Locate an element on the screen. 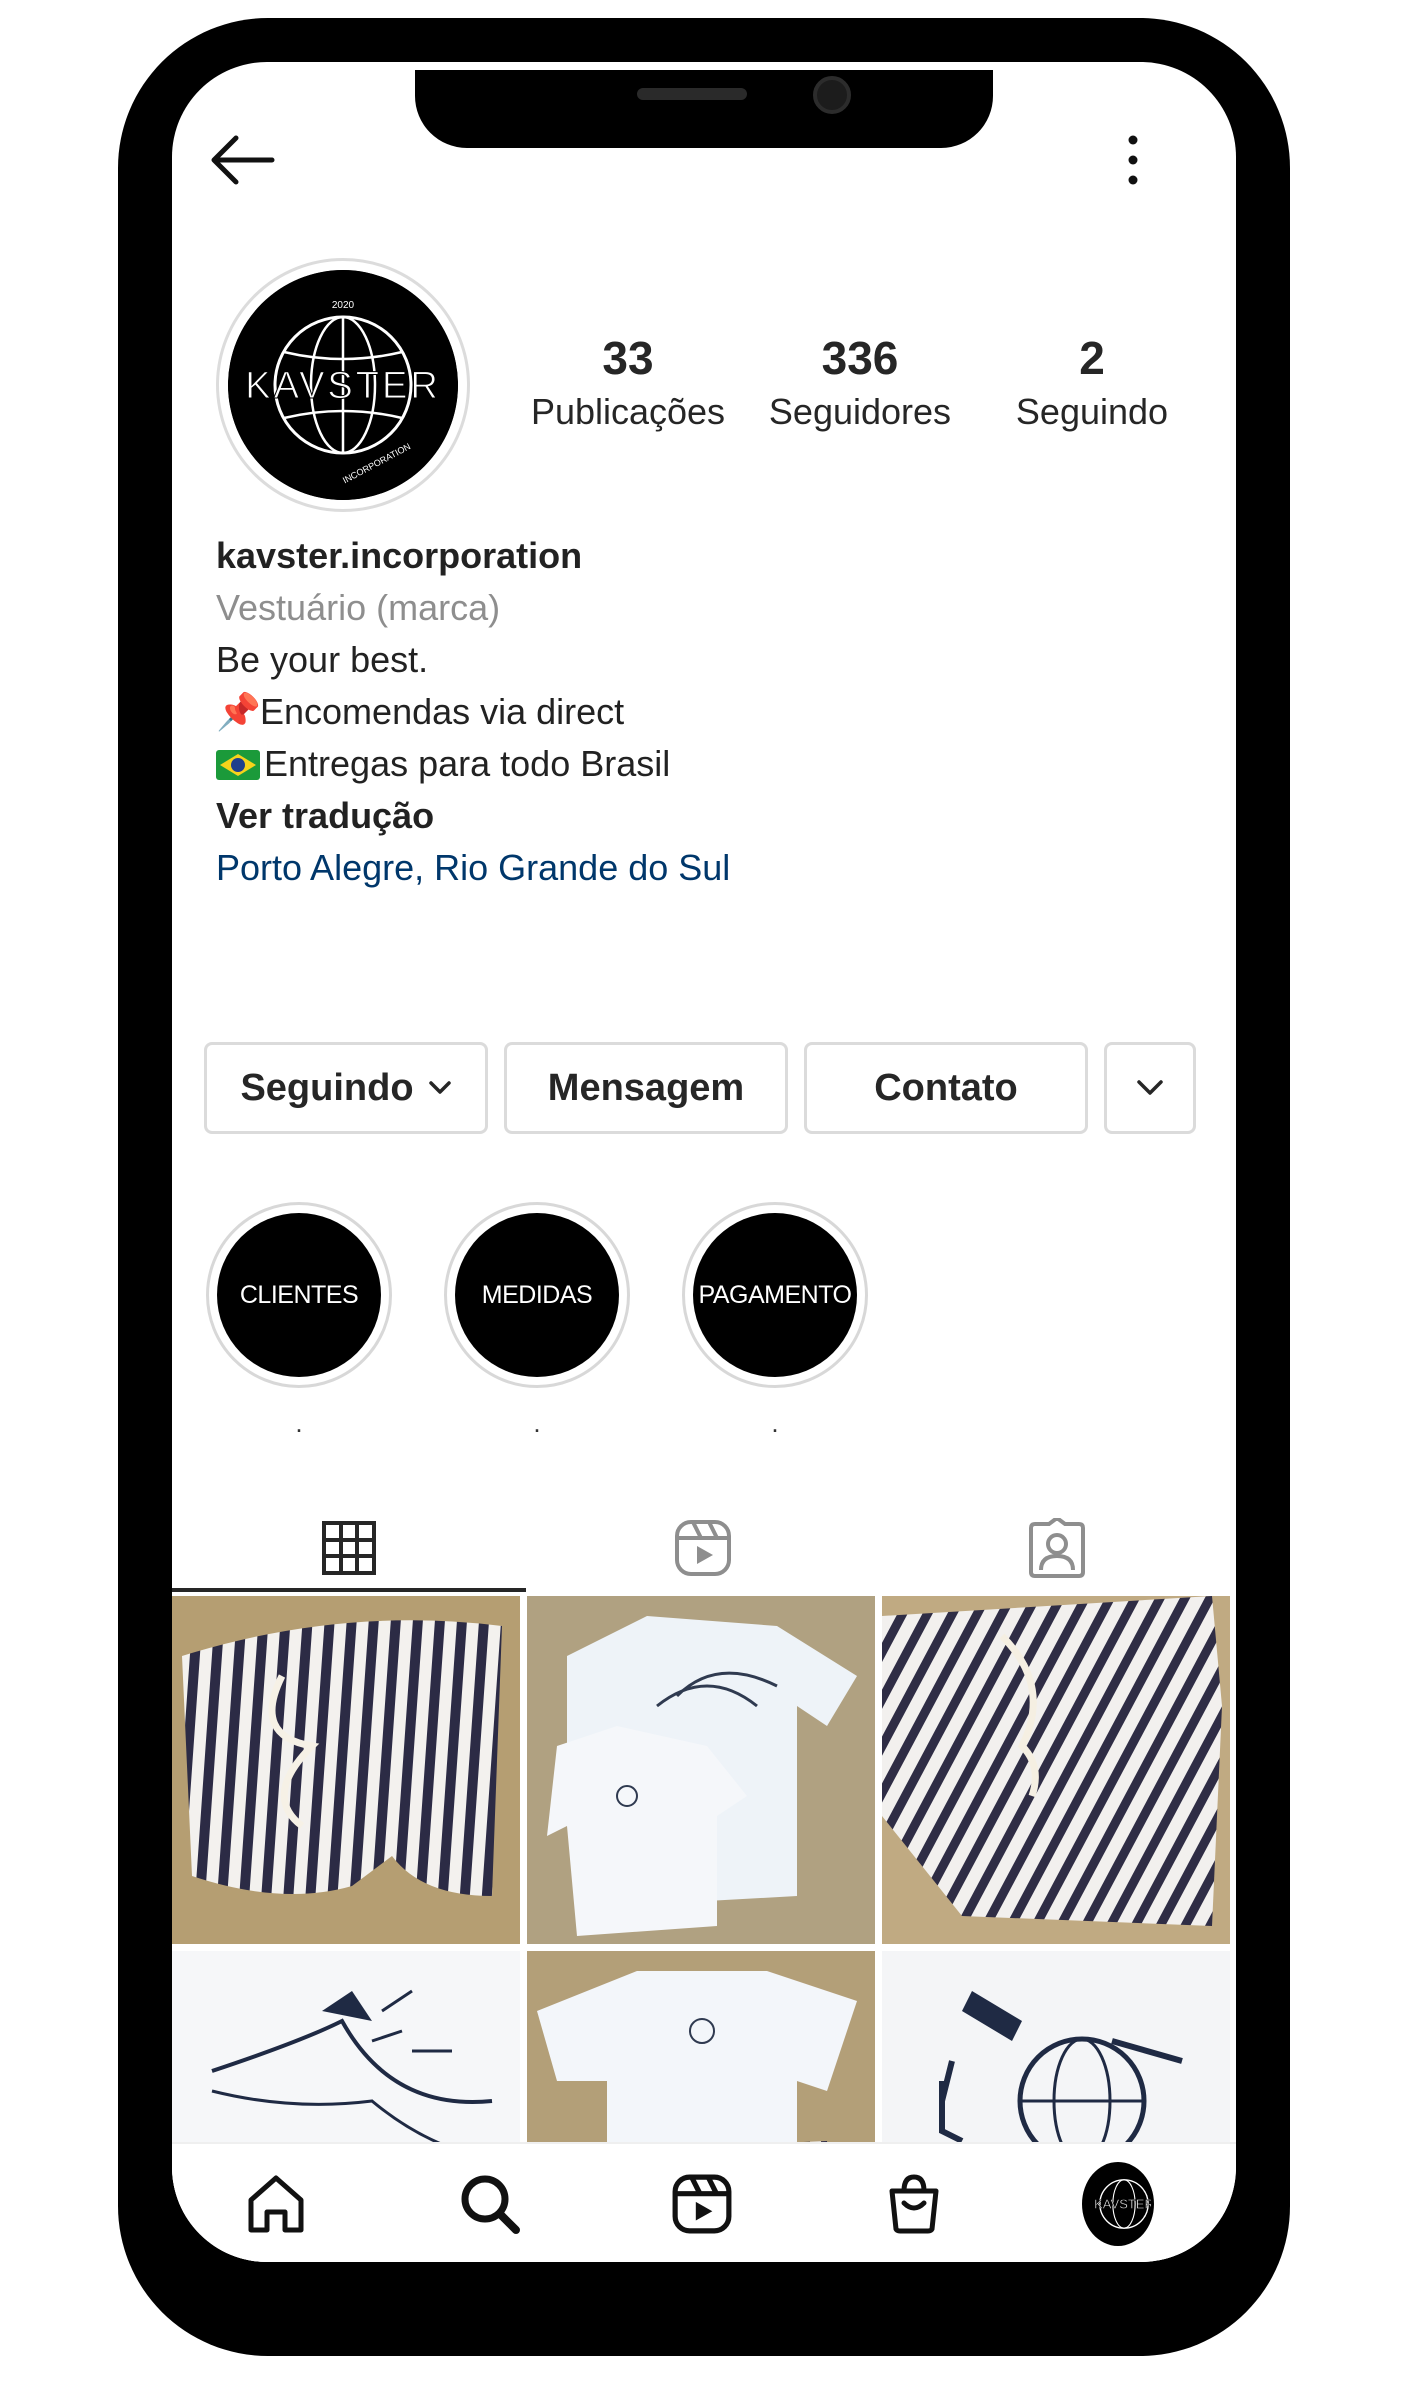 Image resolution: width=1416 pixels, height=2400 pixels. profile-avatar-small: KAVSTER is located at coordinates (1118, 2204).